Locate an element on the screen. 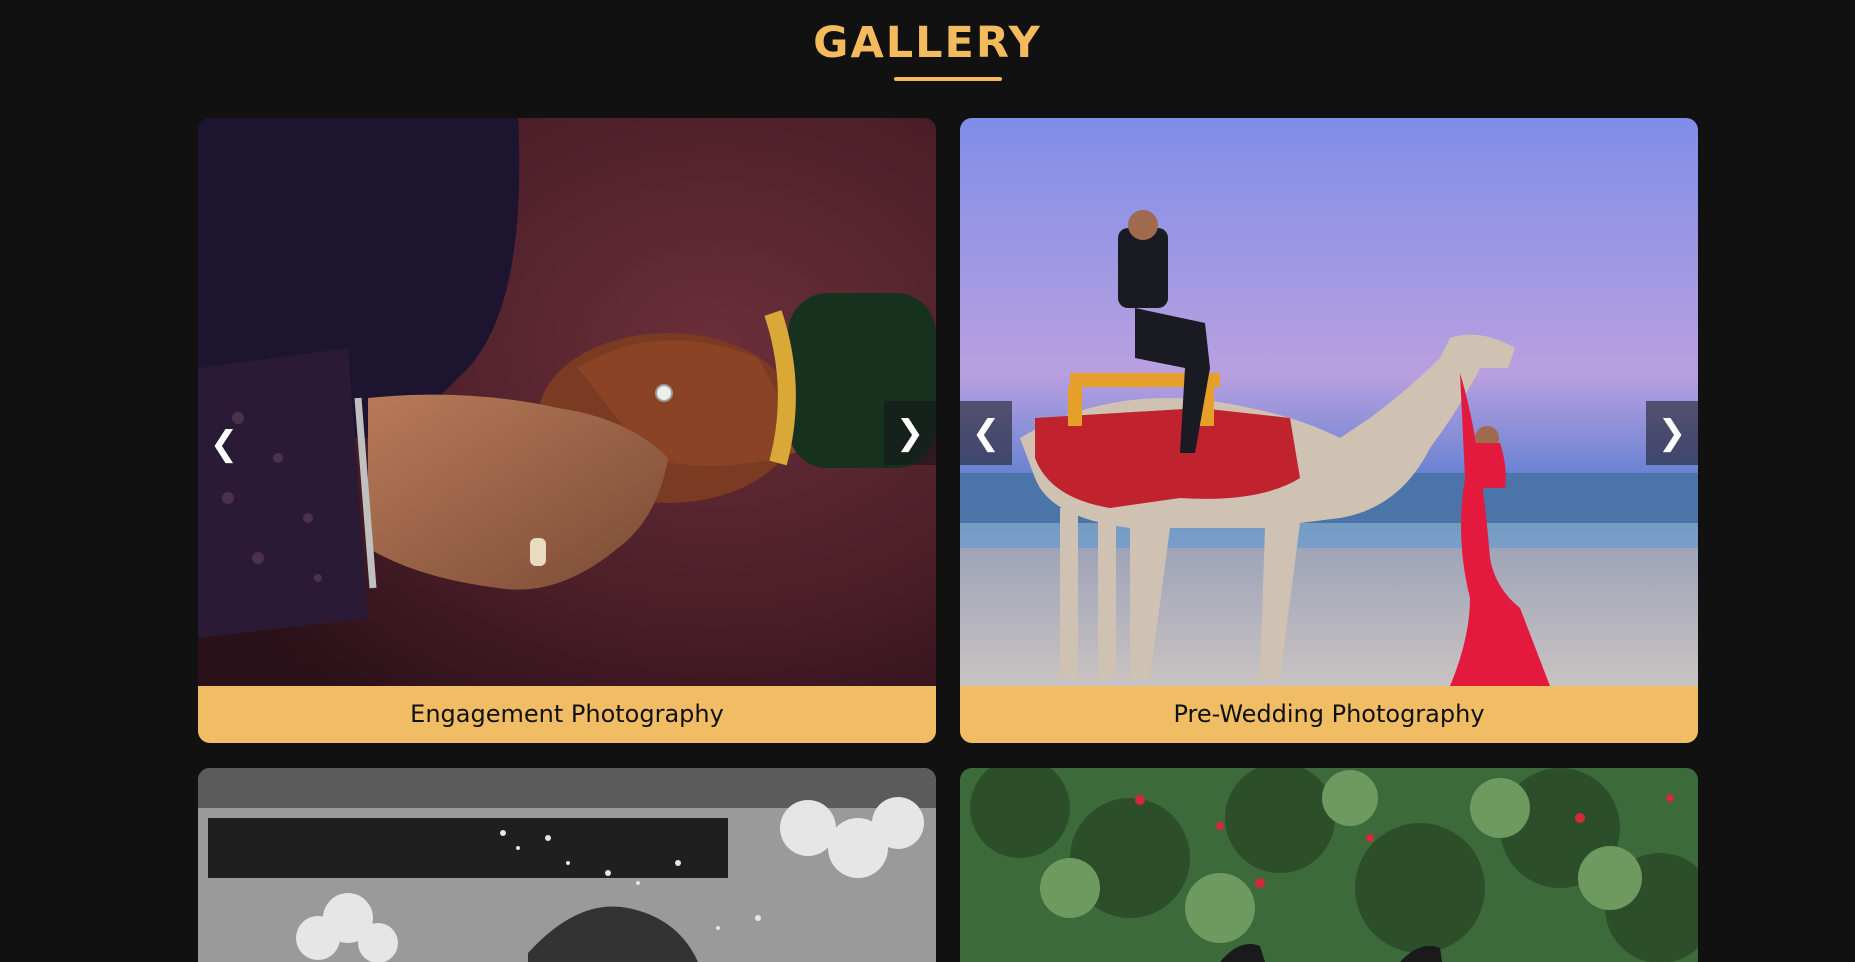  gallery-header: GALLERY is located at coordinates (927, 50).